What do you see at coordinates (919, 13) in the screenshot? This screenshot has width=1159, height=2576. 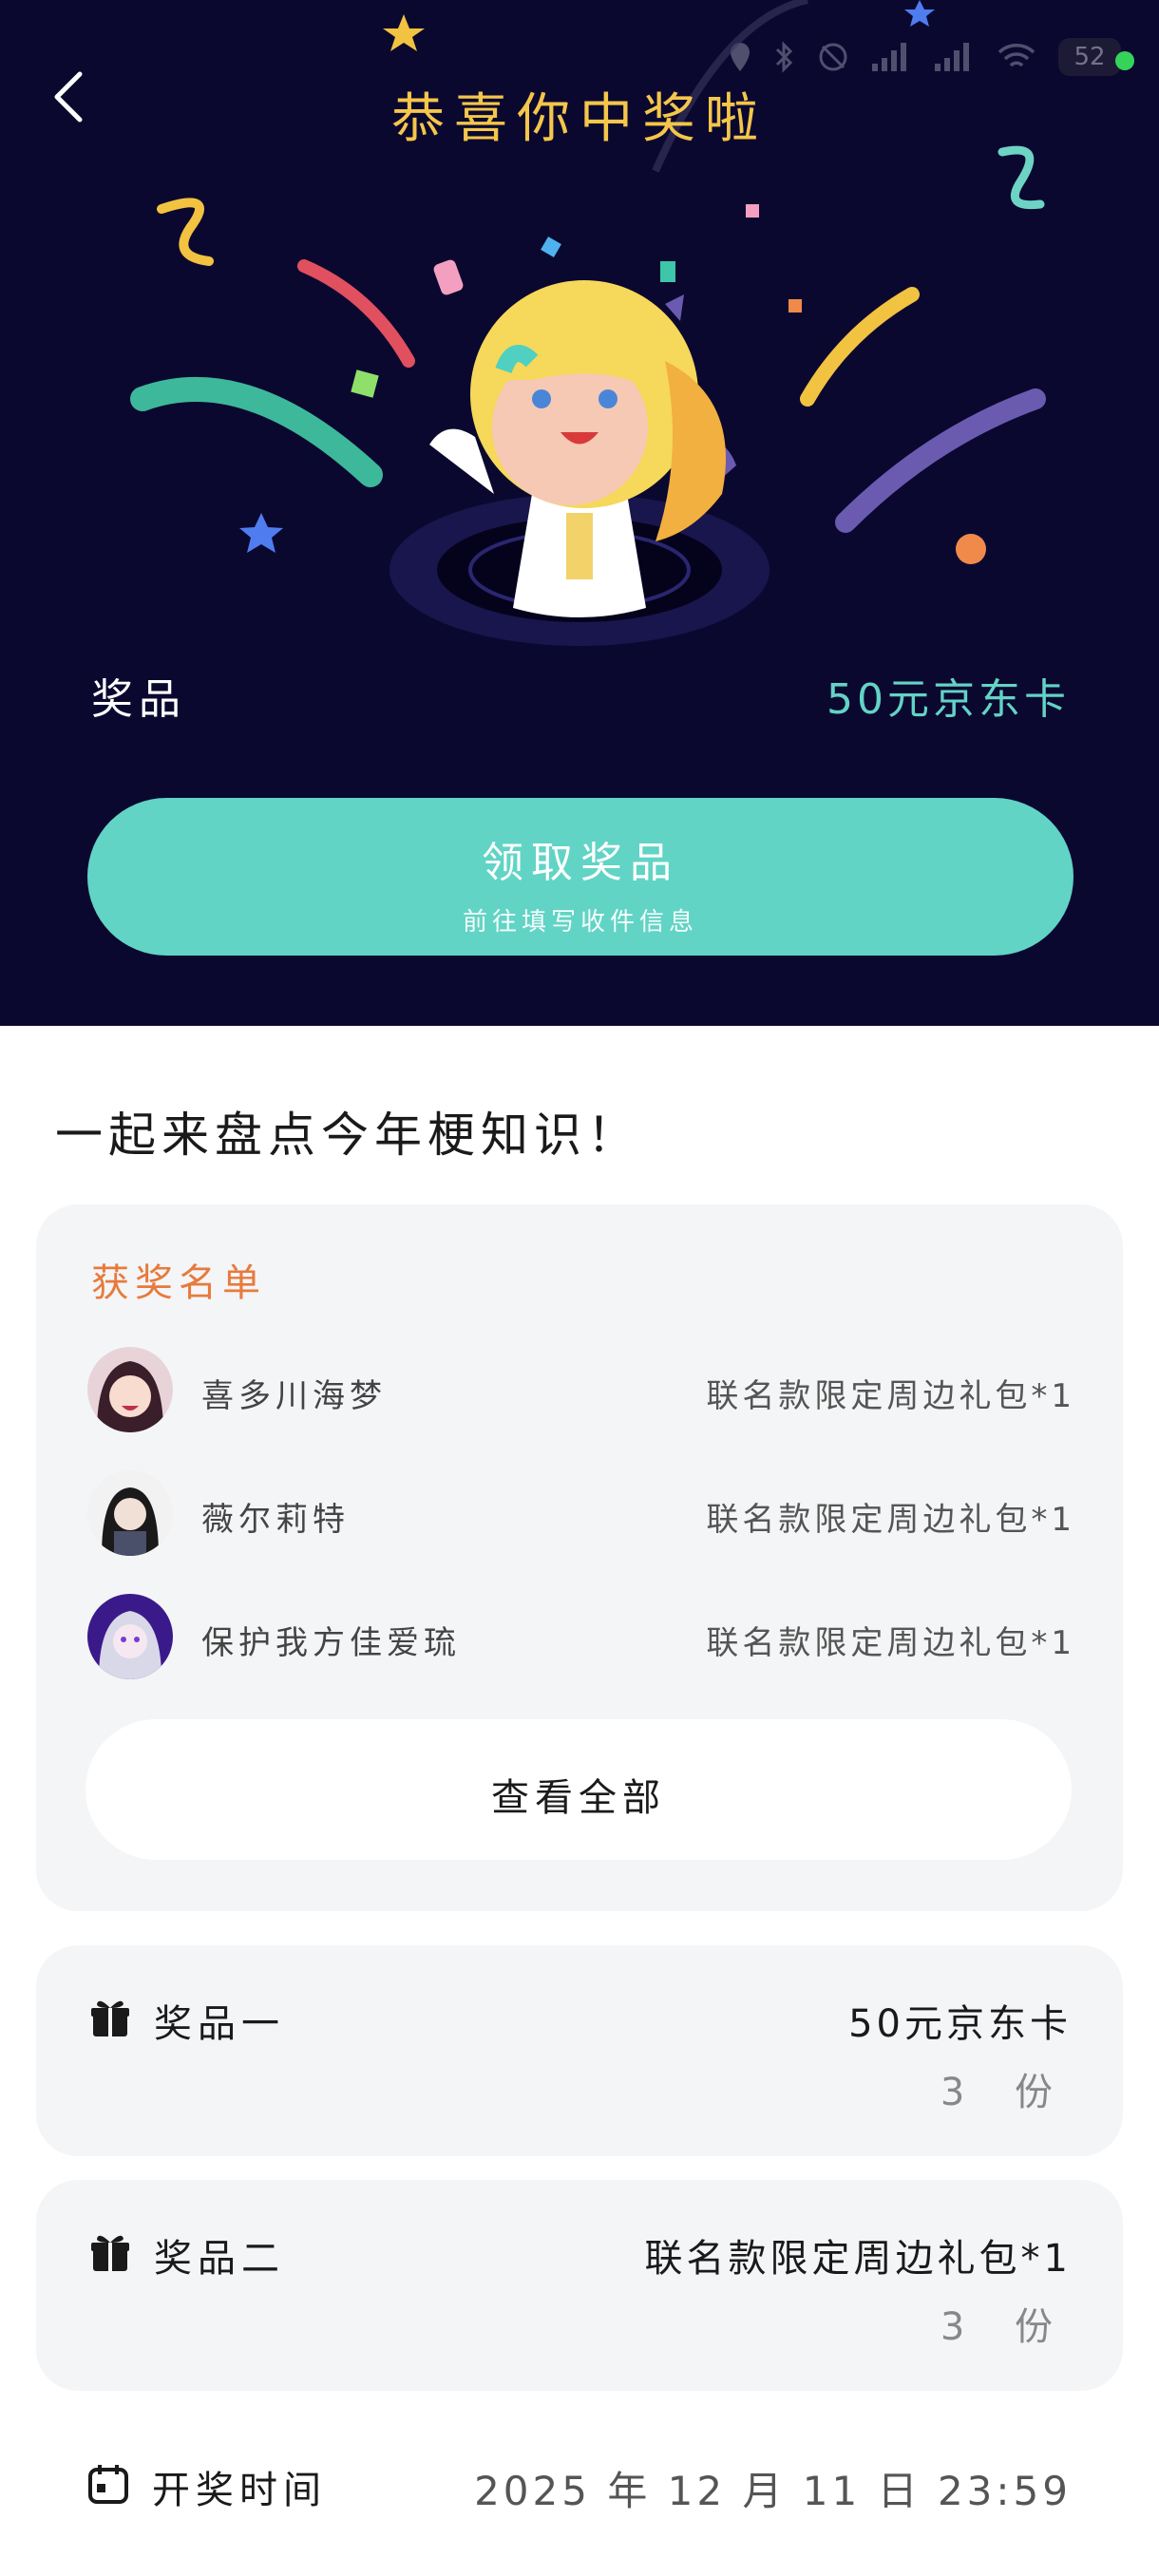 I see `star-blue-top` at bounding box center [919, 13].